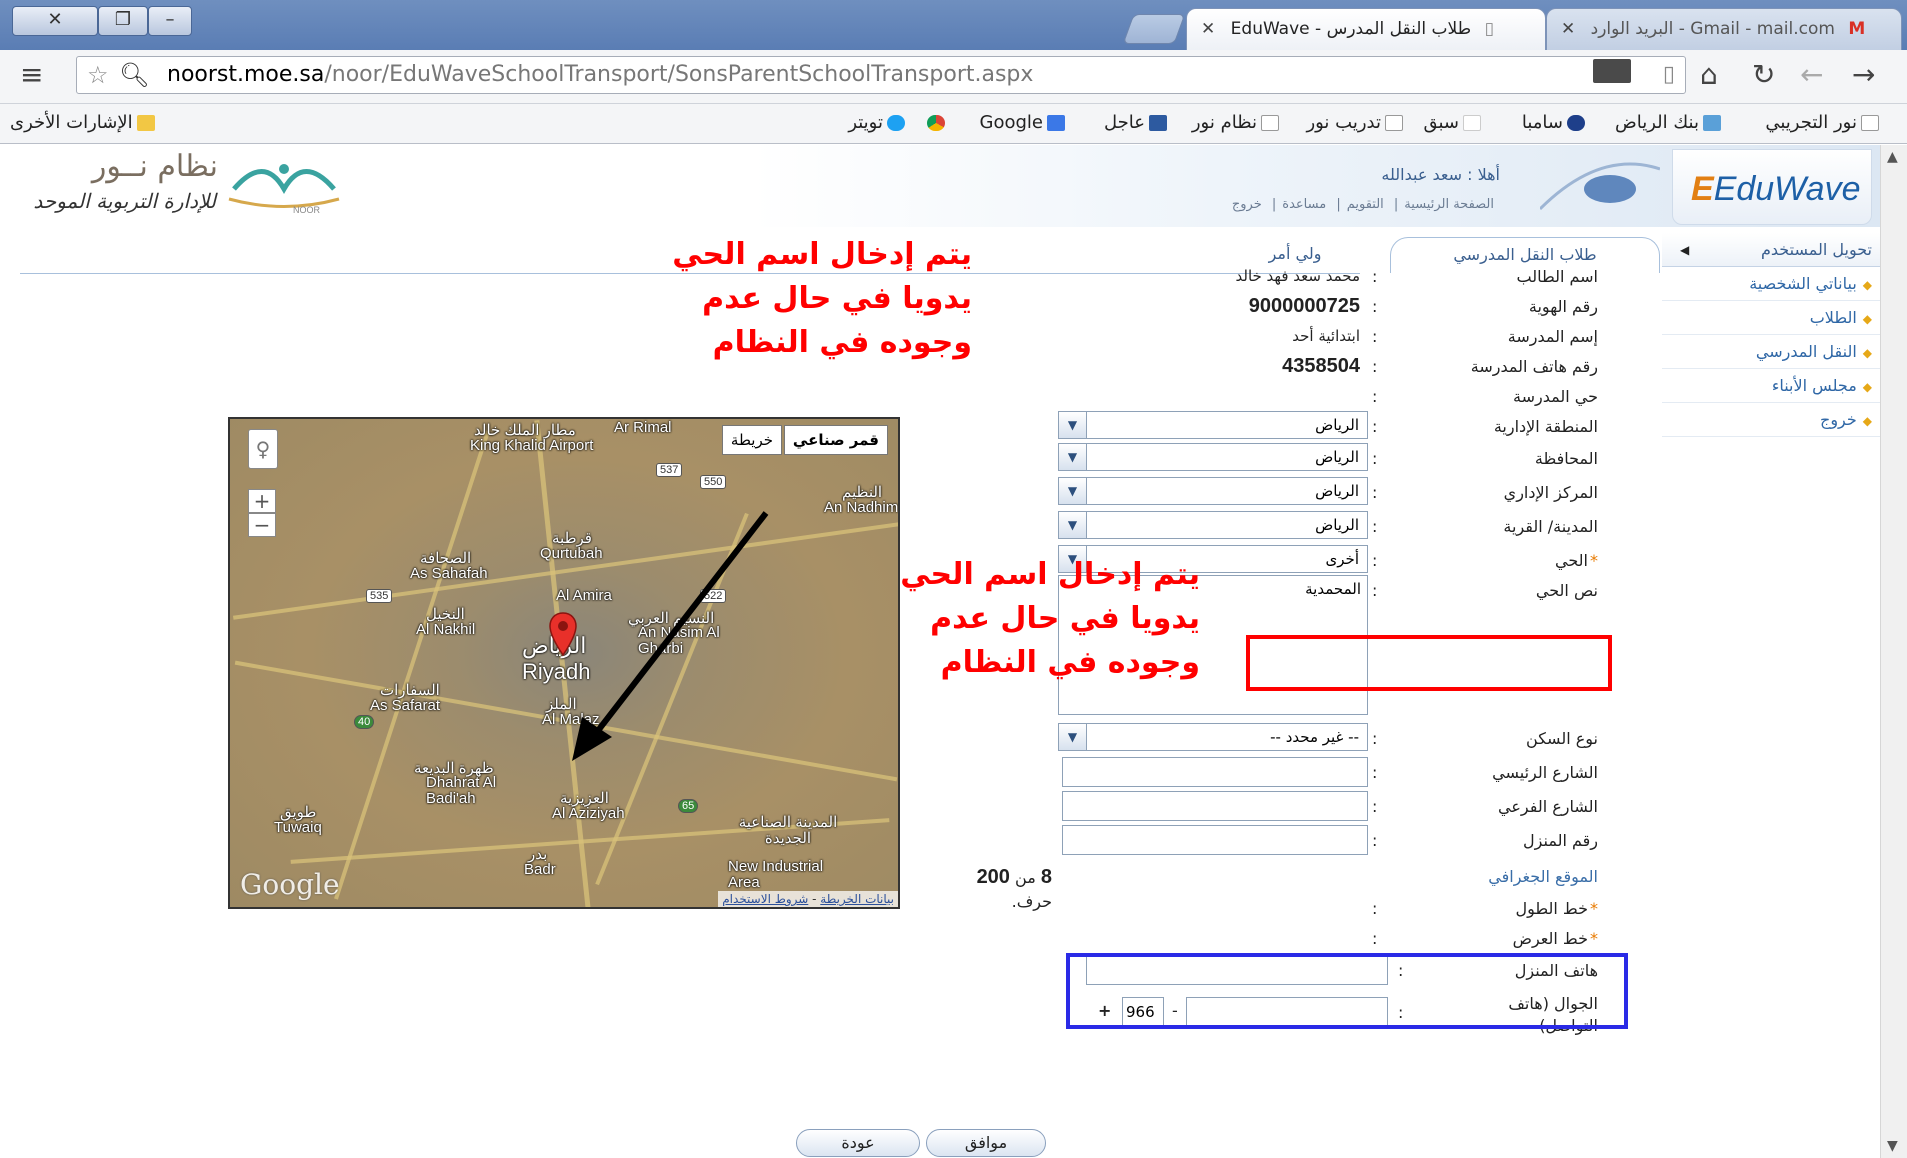 This screenshot has width=1907, height=1158. Describe the element at coordinates (124, 201) in the screenshot. I see `noor-subtitle: للإدارة التربوية الموحد` at that location.